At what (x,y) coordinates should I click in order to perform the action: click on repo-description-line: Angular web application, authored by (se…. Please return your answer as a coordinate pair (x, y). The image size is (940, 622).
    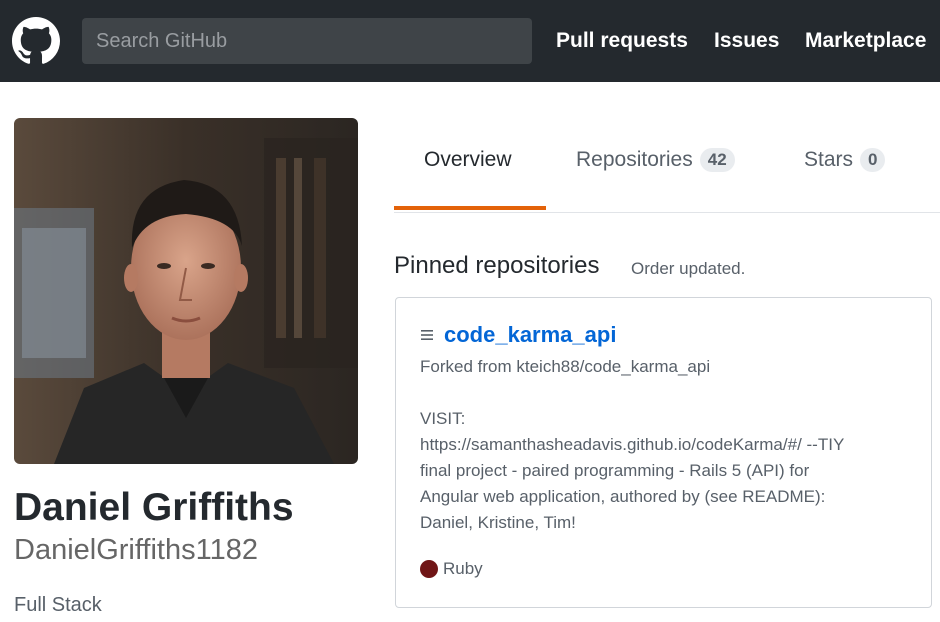
    Looking at the image, I should click on (623, 496).